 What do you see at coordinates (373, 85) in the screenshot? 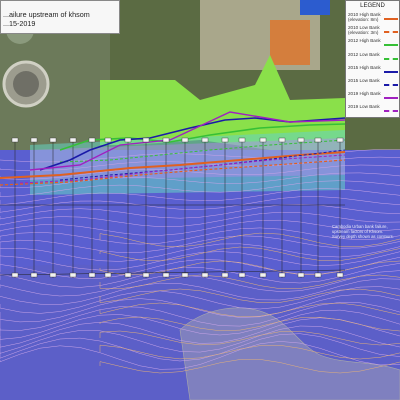
I see `legend-item: 2015 Low Bank` at bounding box center [373, 85].